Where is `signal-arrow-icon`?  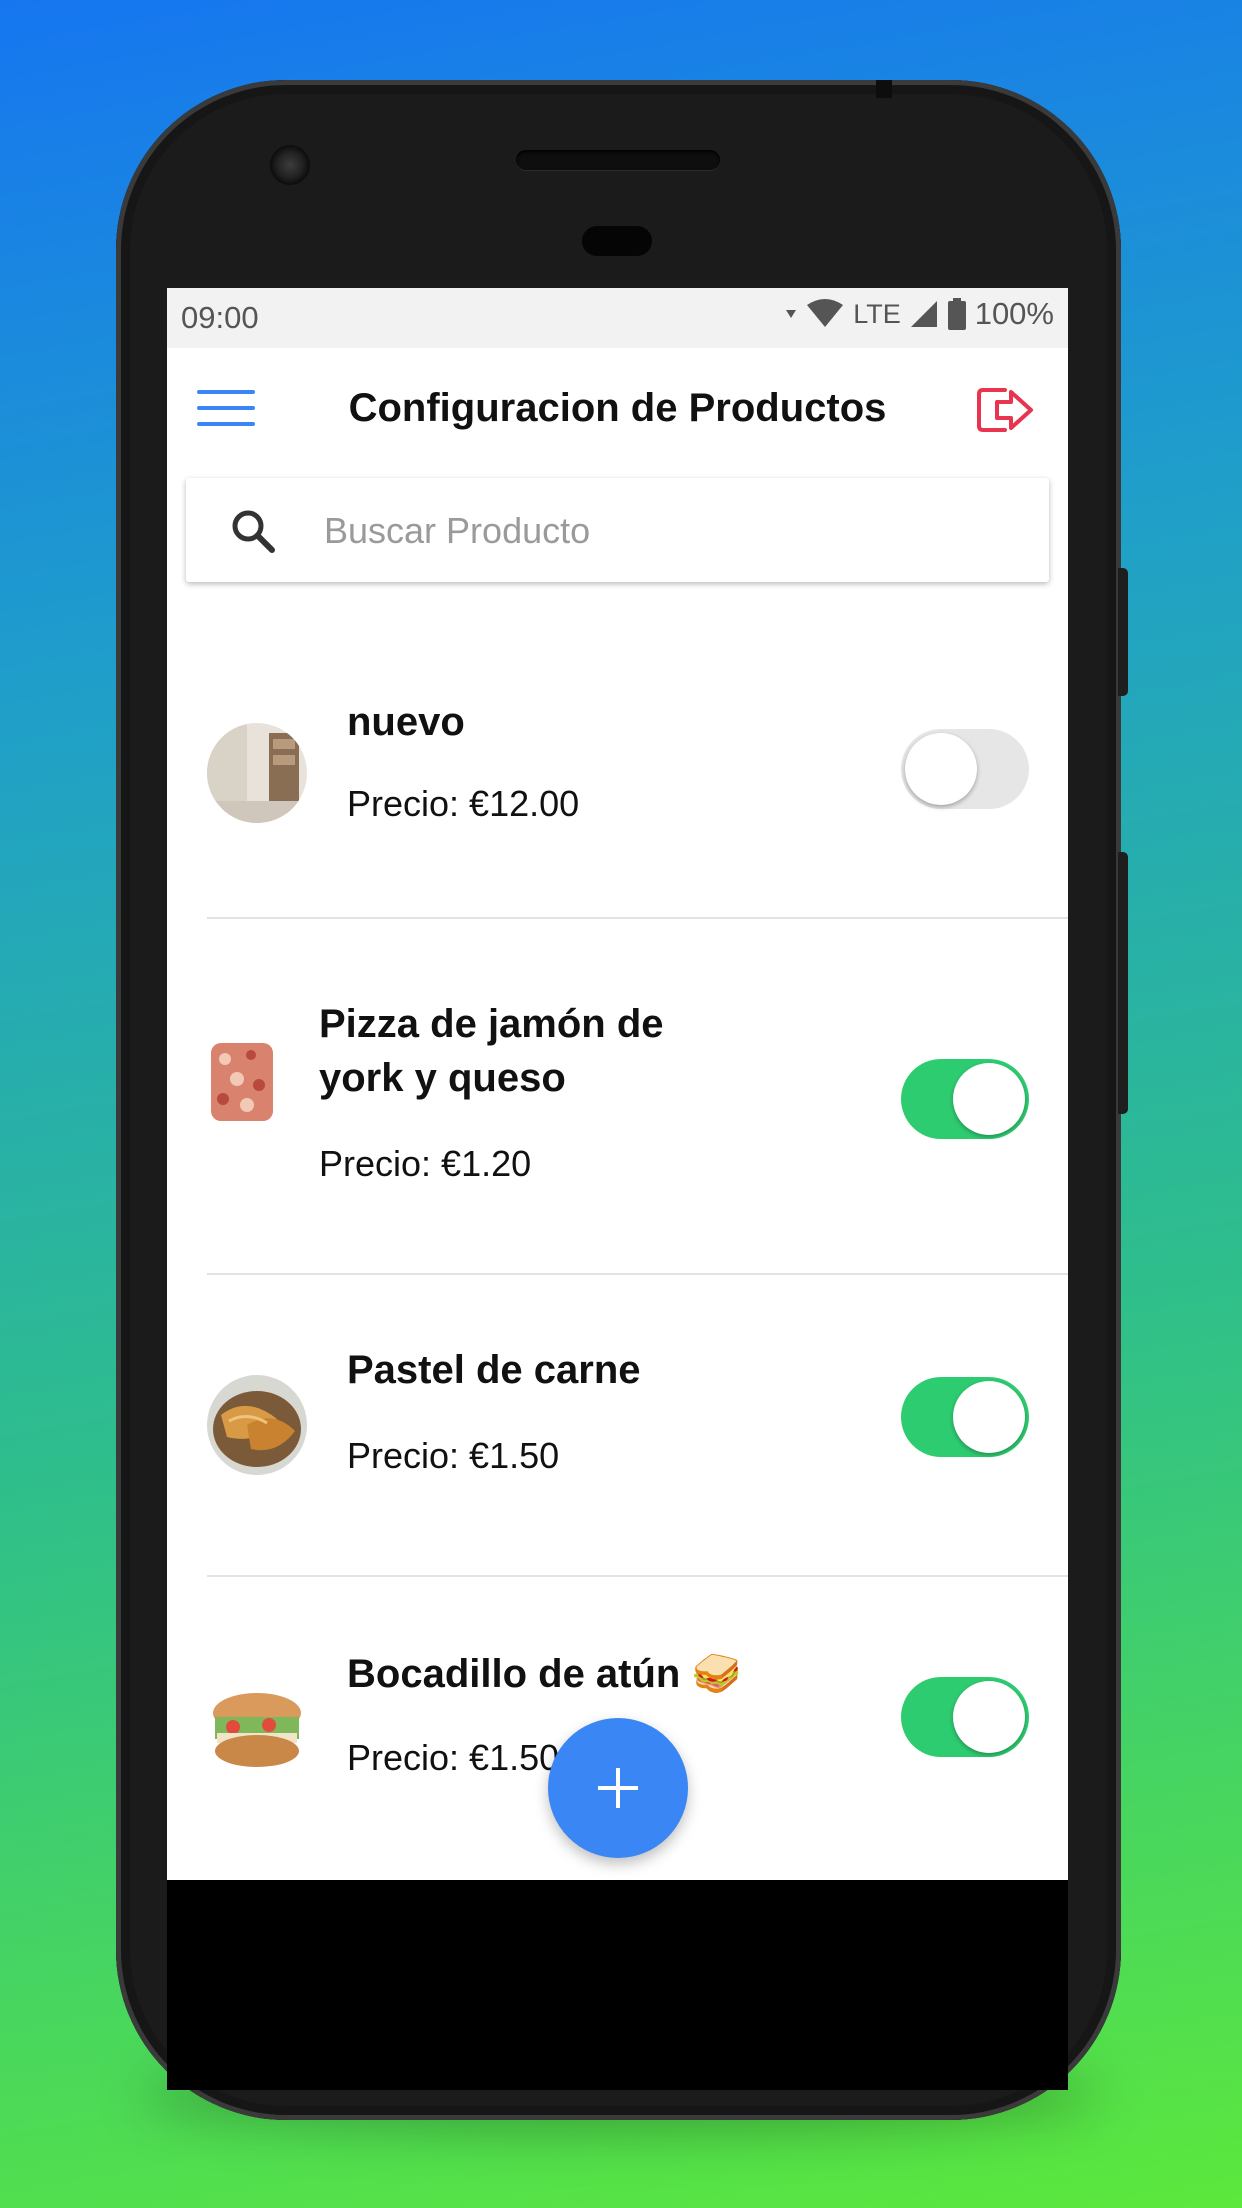 signal-arrow-icon is located at coordinates (791, 314).